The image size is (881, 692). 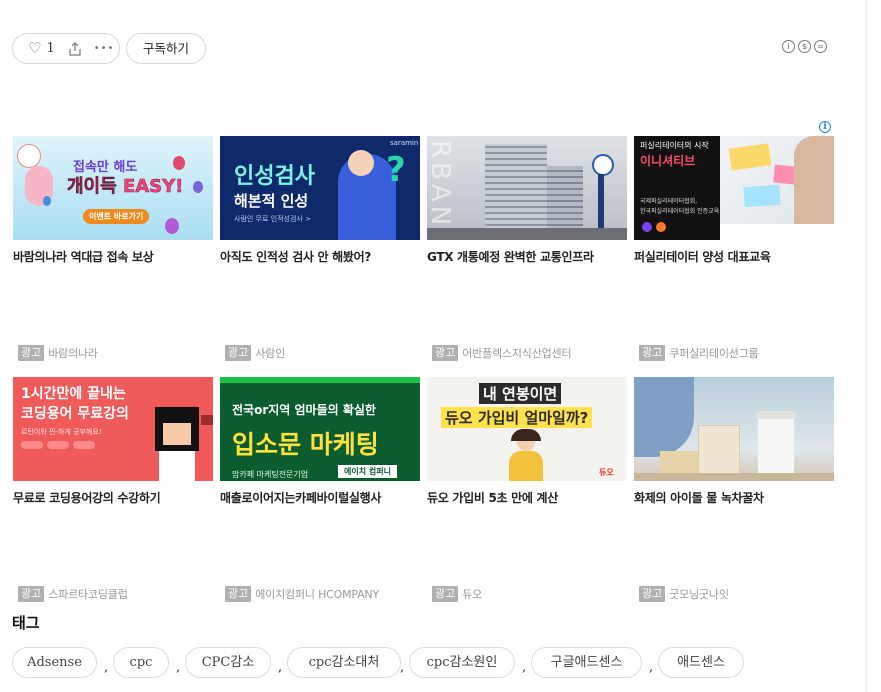 What do you see at coordinates (680, 211) in the screenshot?
I see `ad-thumb-text: 한국퍼실리테이터협회 인증교육` at bounding box center [680, 211].